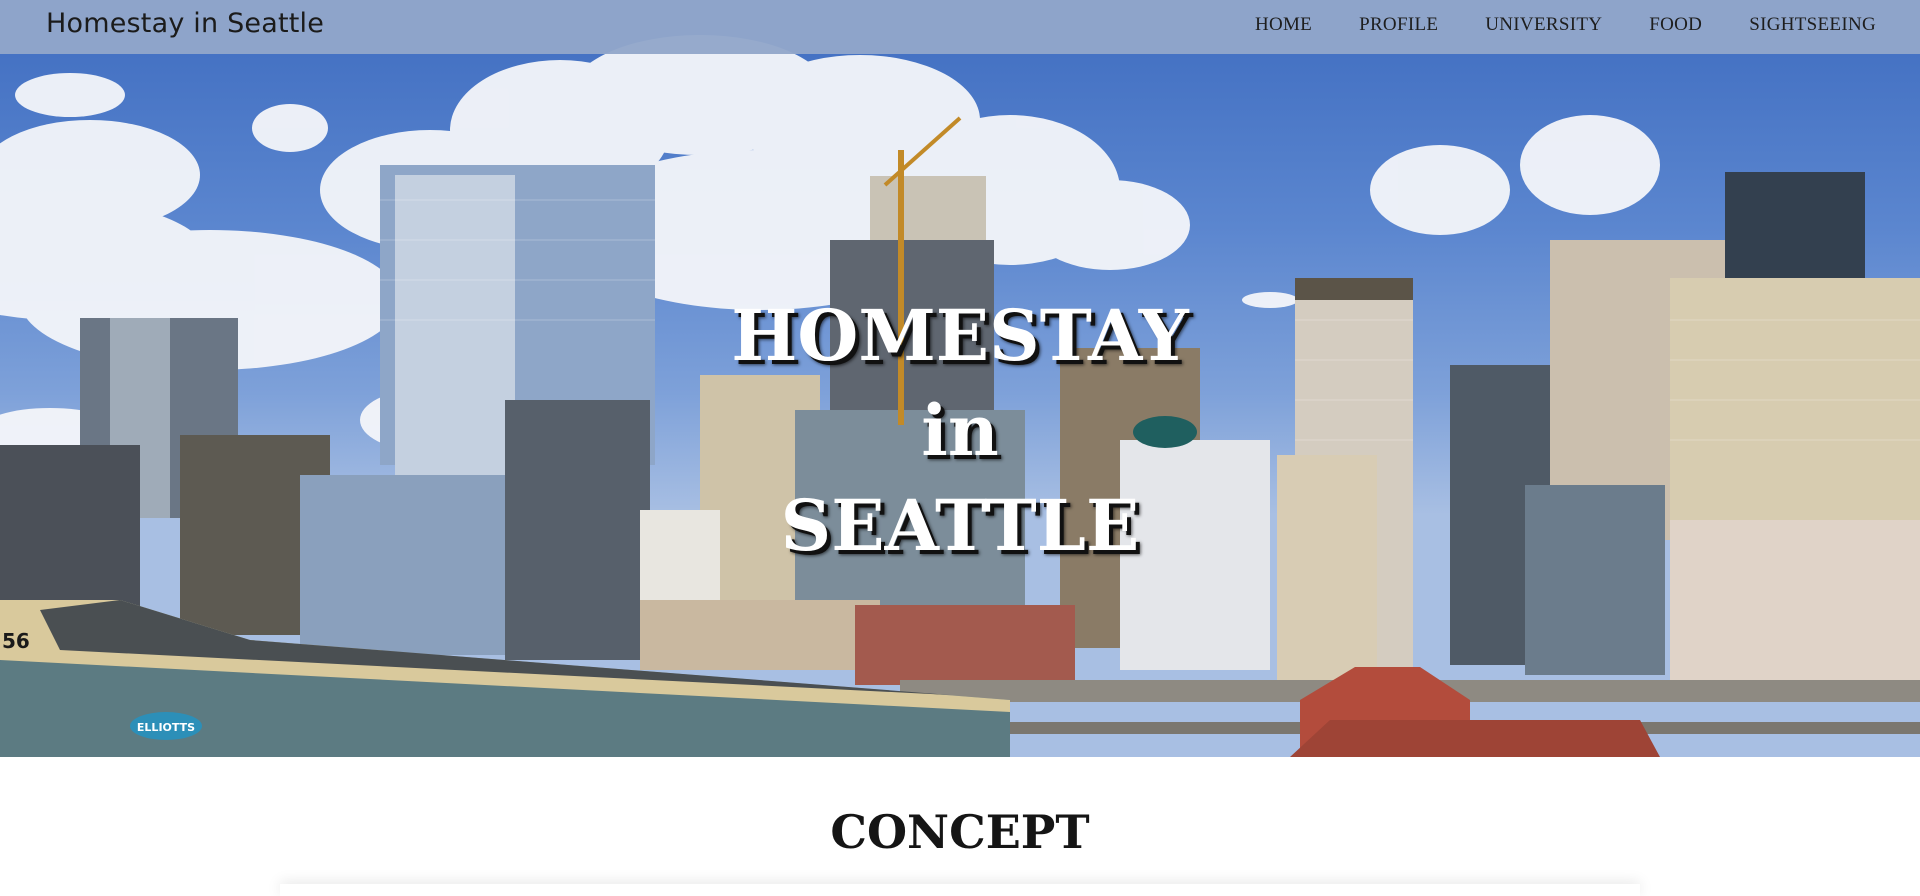 This screenshot has height=896, width=1920. Describe the element at coordinates (960, 890) in the screenshot. I see `concept-card-top` at that location.